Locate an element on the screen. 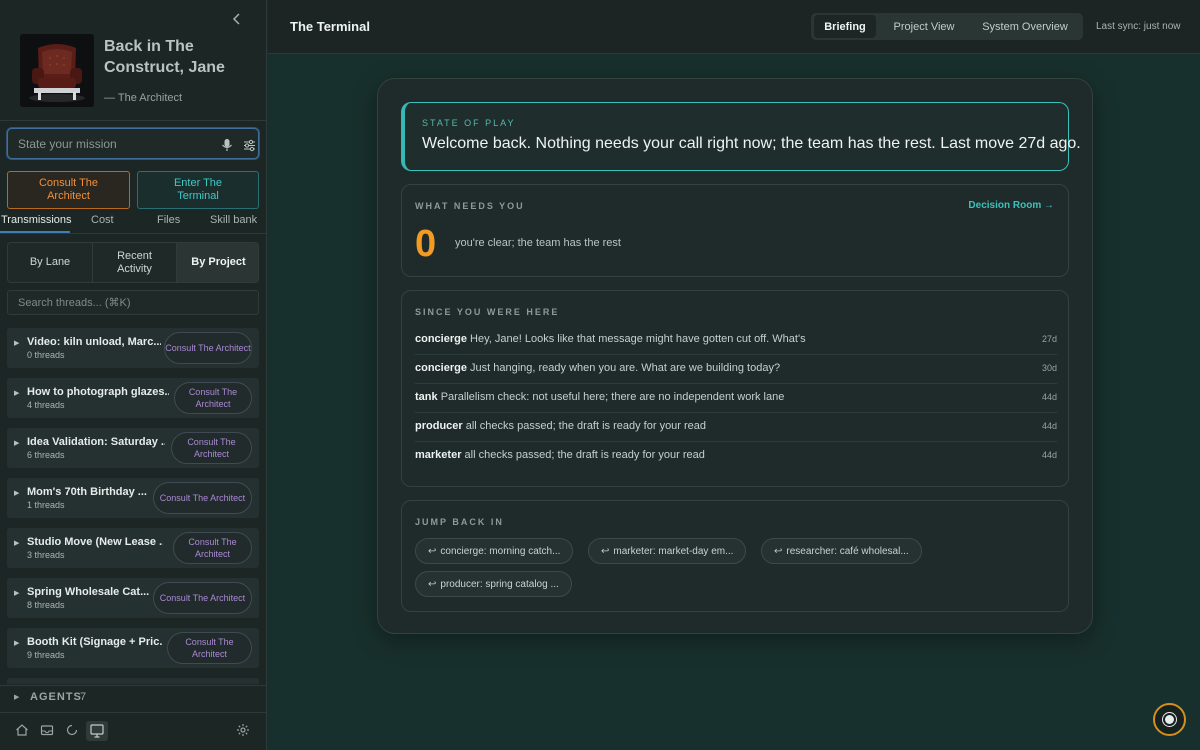 This screenshot has width=1200, height=750. home-icon is located at coordinates (23, 731).